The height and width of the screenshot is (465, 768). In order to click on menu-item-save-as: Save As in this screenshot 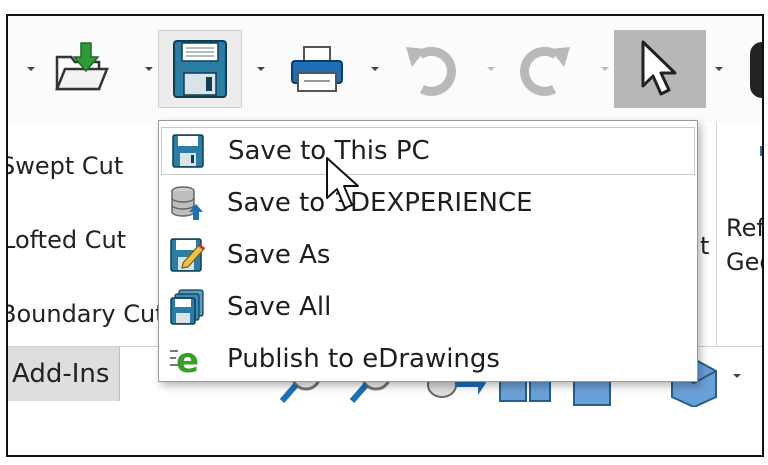, I will do `click(428, 255)`.